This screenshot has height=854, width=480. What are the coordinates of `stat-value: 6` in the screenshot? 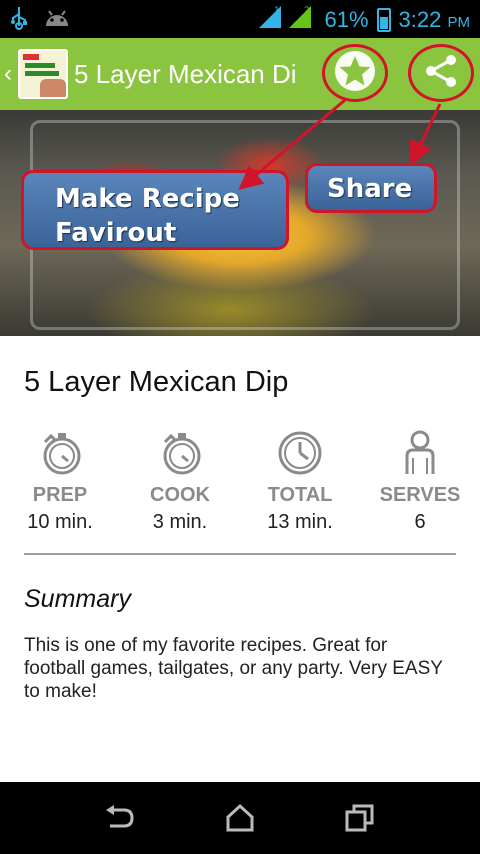 It's located at (420, 522).